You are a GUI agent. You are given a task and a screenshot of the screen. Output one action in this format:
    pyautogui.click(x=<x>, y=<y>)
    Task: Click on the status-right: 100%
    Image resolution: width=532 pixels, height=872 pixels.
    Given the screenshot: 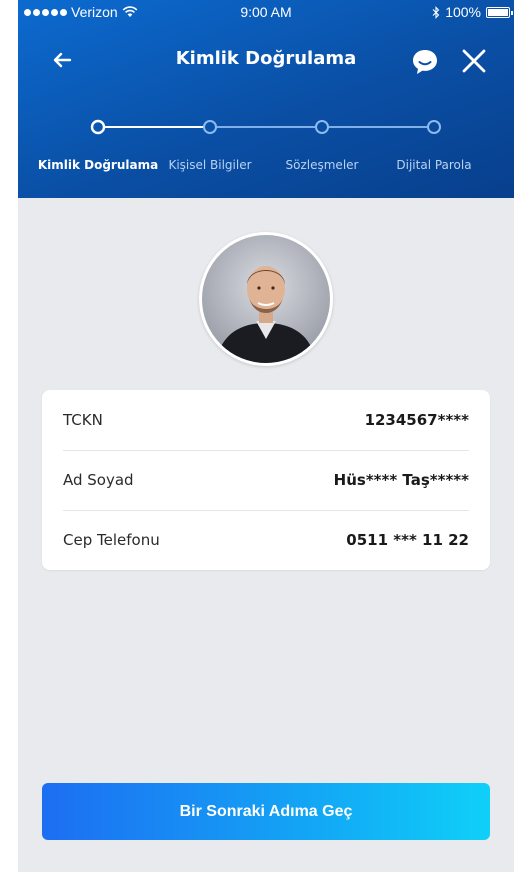 What is the action you would take?
    pyautogui.click(x=472, y=12)
    